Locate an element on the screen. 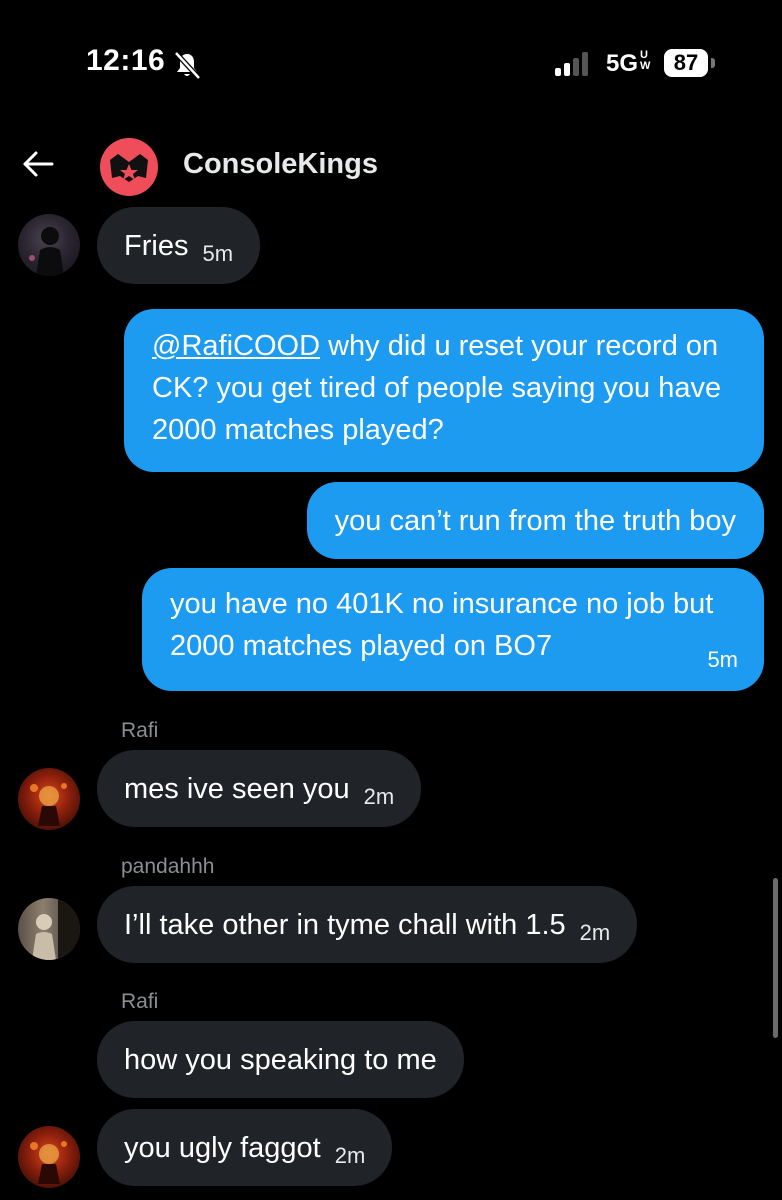  user-mention-link: @RafiCOOD is located at coordinates (236, 346).